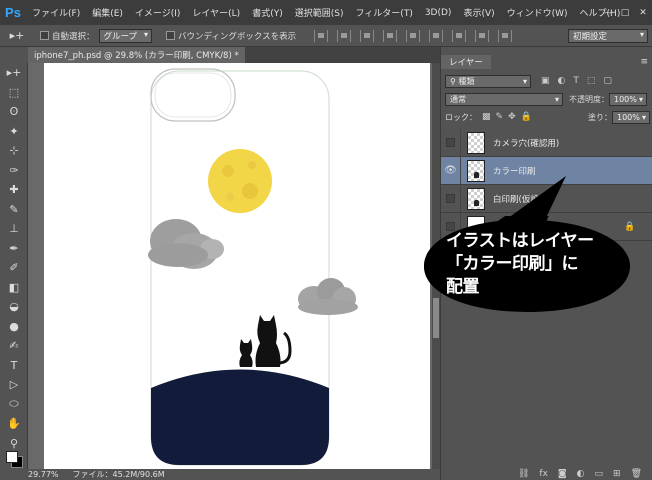  I want to click on distribute-bottom-icon, so click(505, 35).